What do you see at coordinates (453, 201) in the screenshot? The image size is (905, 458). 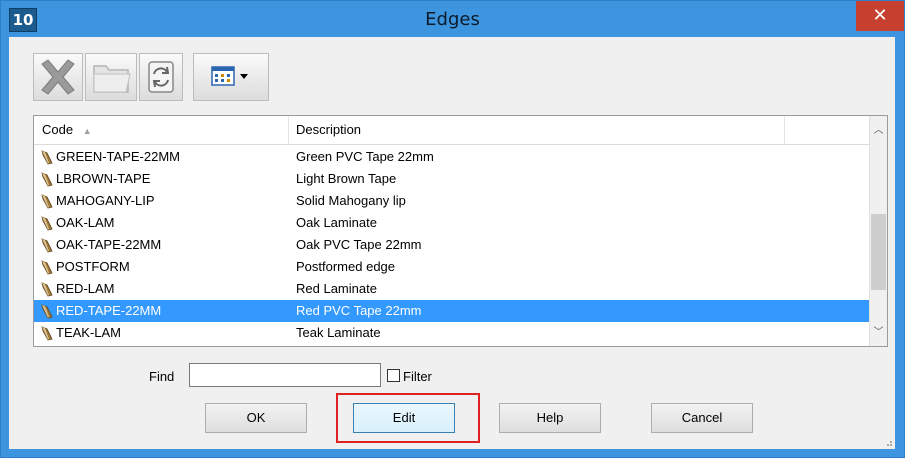 I see `list-row: MAHOGANY-LIP Solid Mahogany lip` at bounding box center [453, 201].